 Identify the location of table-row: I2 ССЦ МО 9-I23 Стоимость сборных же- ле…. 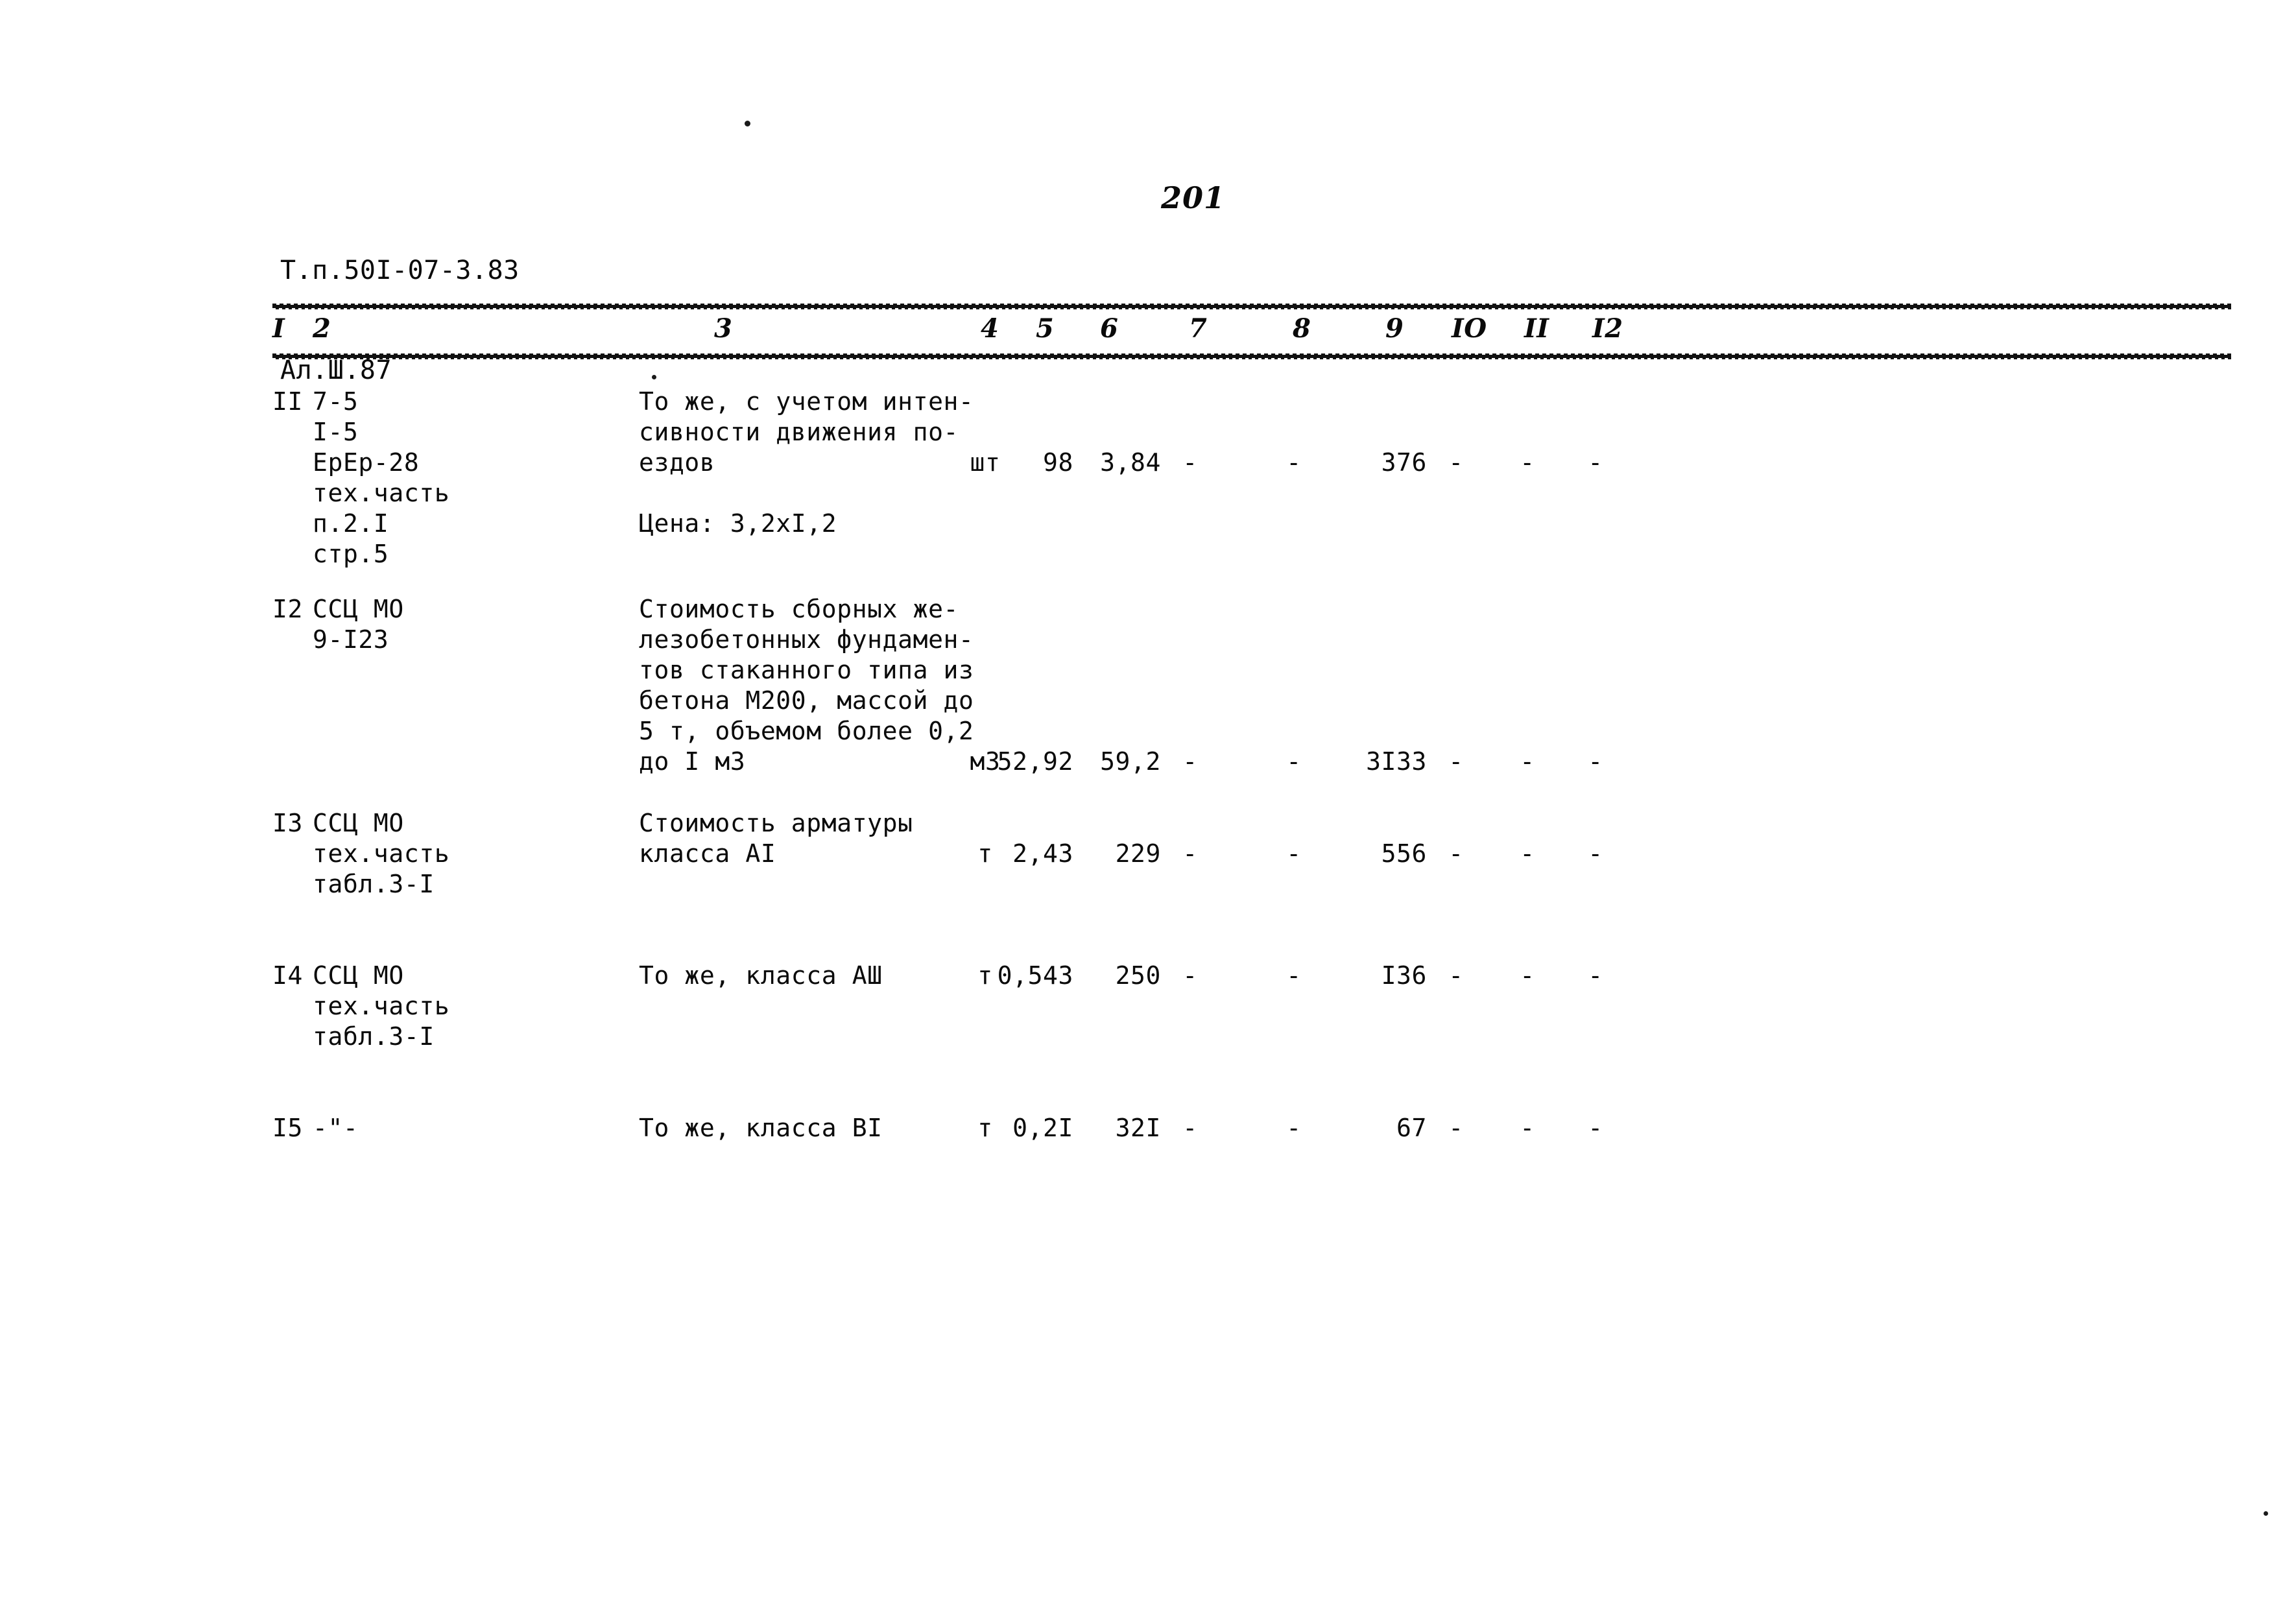
(1251, 701).